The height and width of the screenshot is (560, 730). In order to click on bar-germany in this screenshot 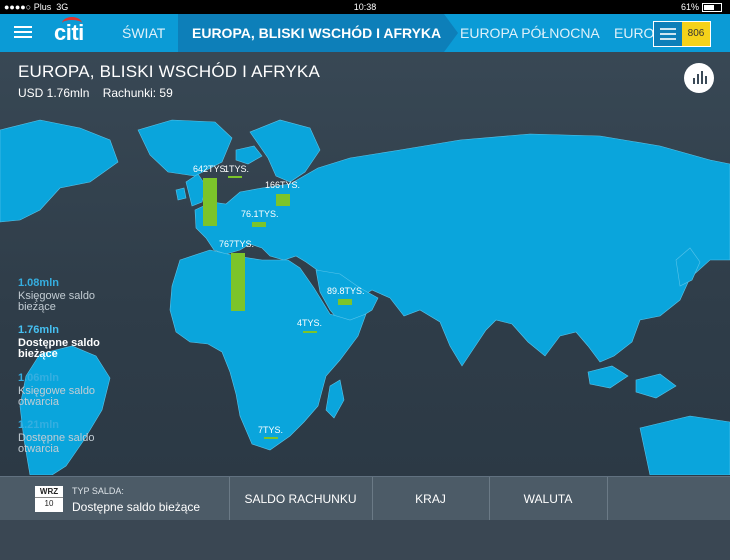, I will do `click(210, 202)`.